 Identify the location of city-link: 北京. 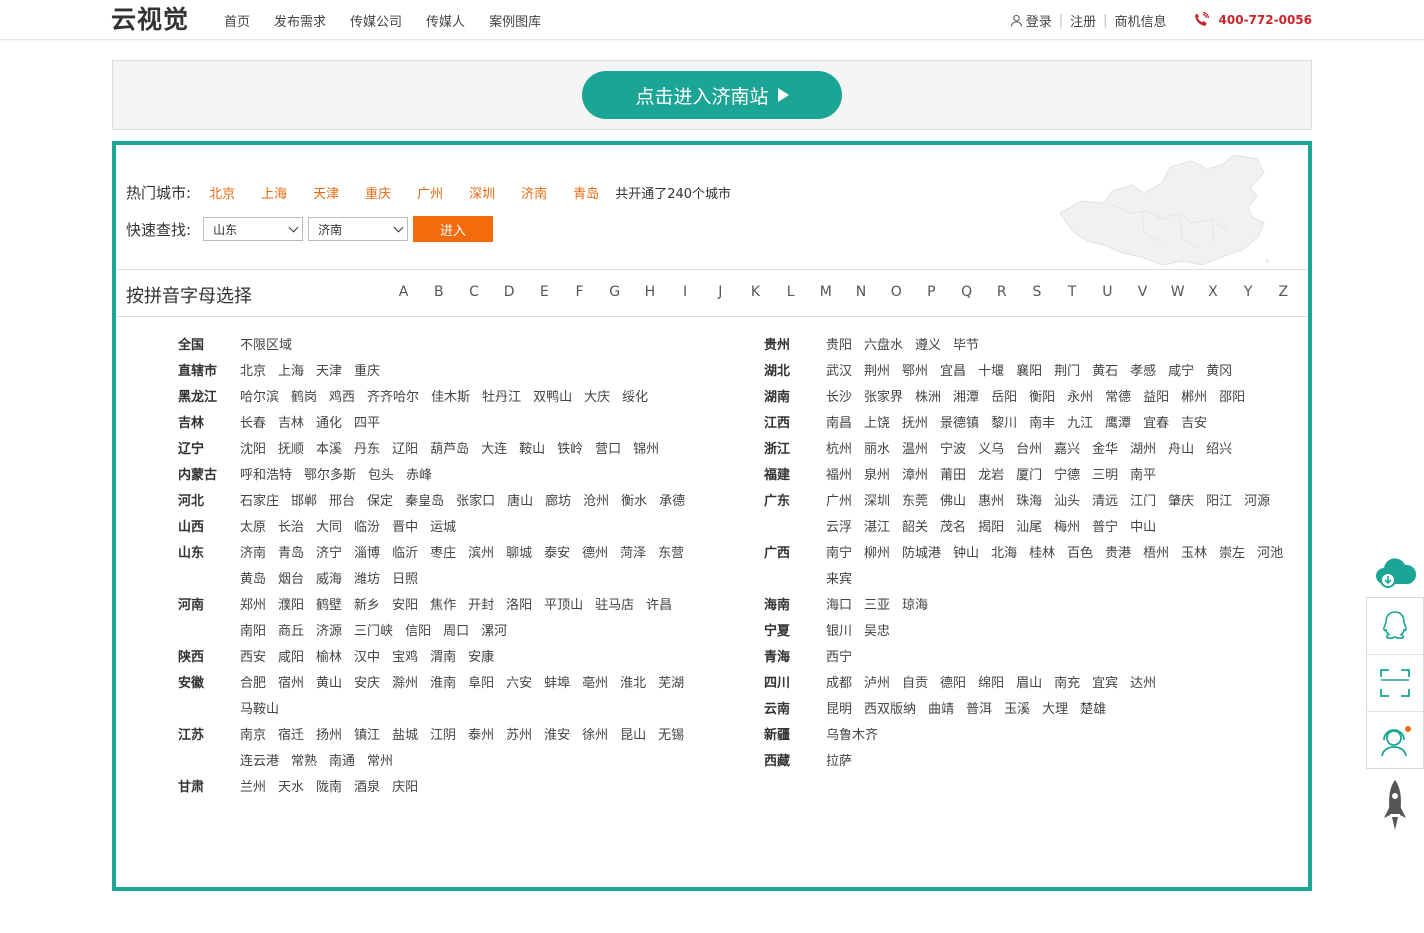
(253, 372).